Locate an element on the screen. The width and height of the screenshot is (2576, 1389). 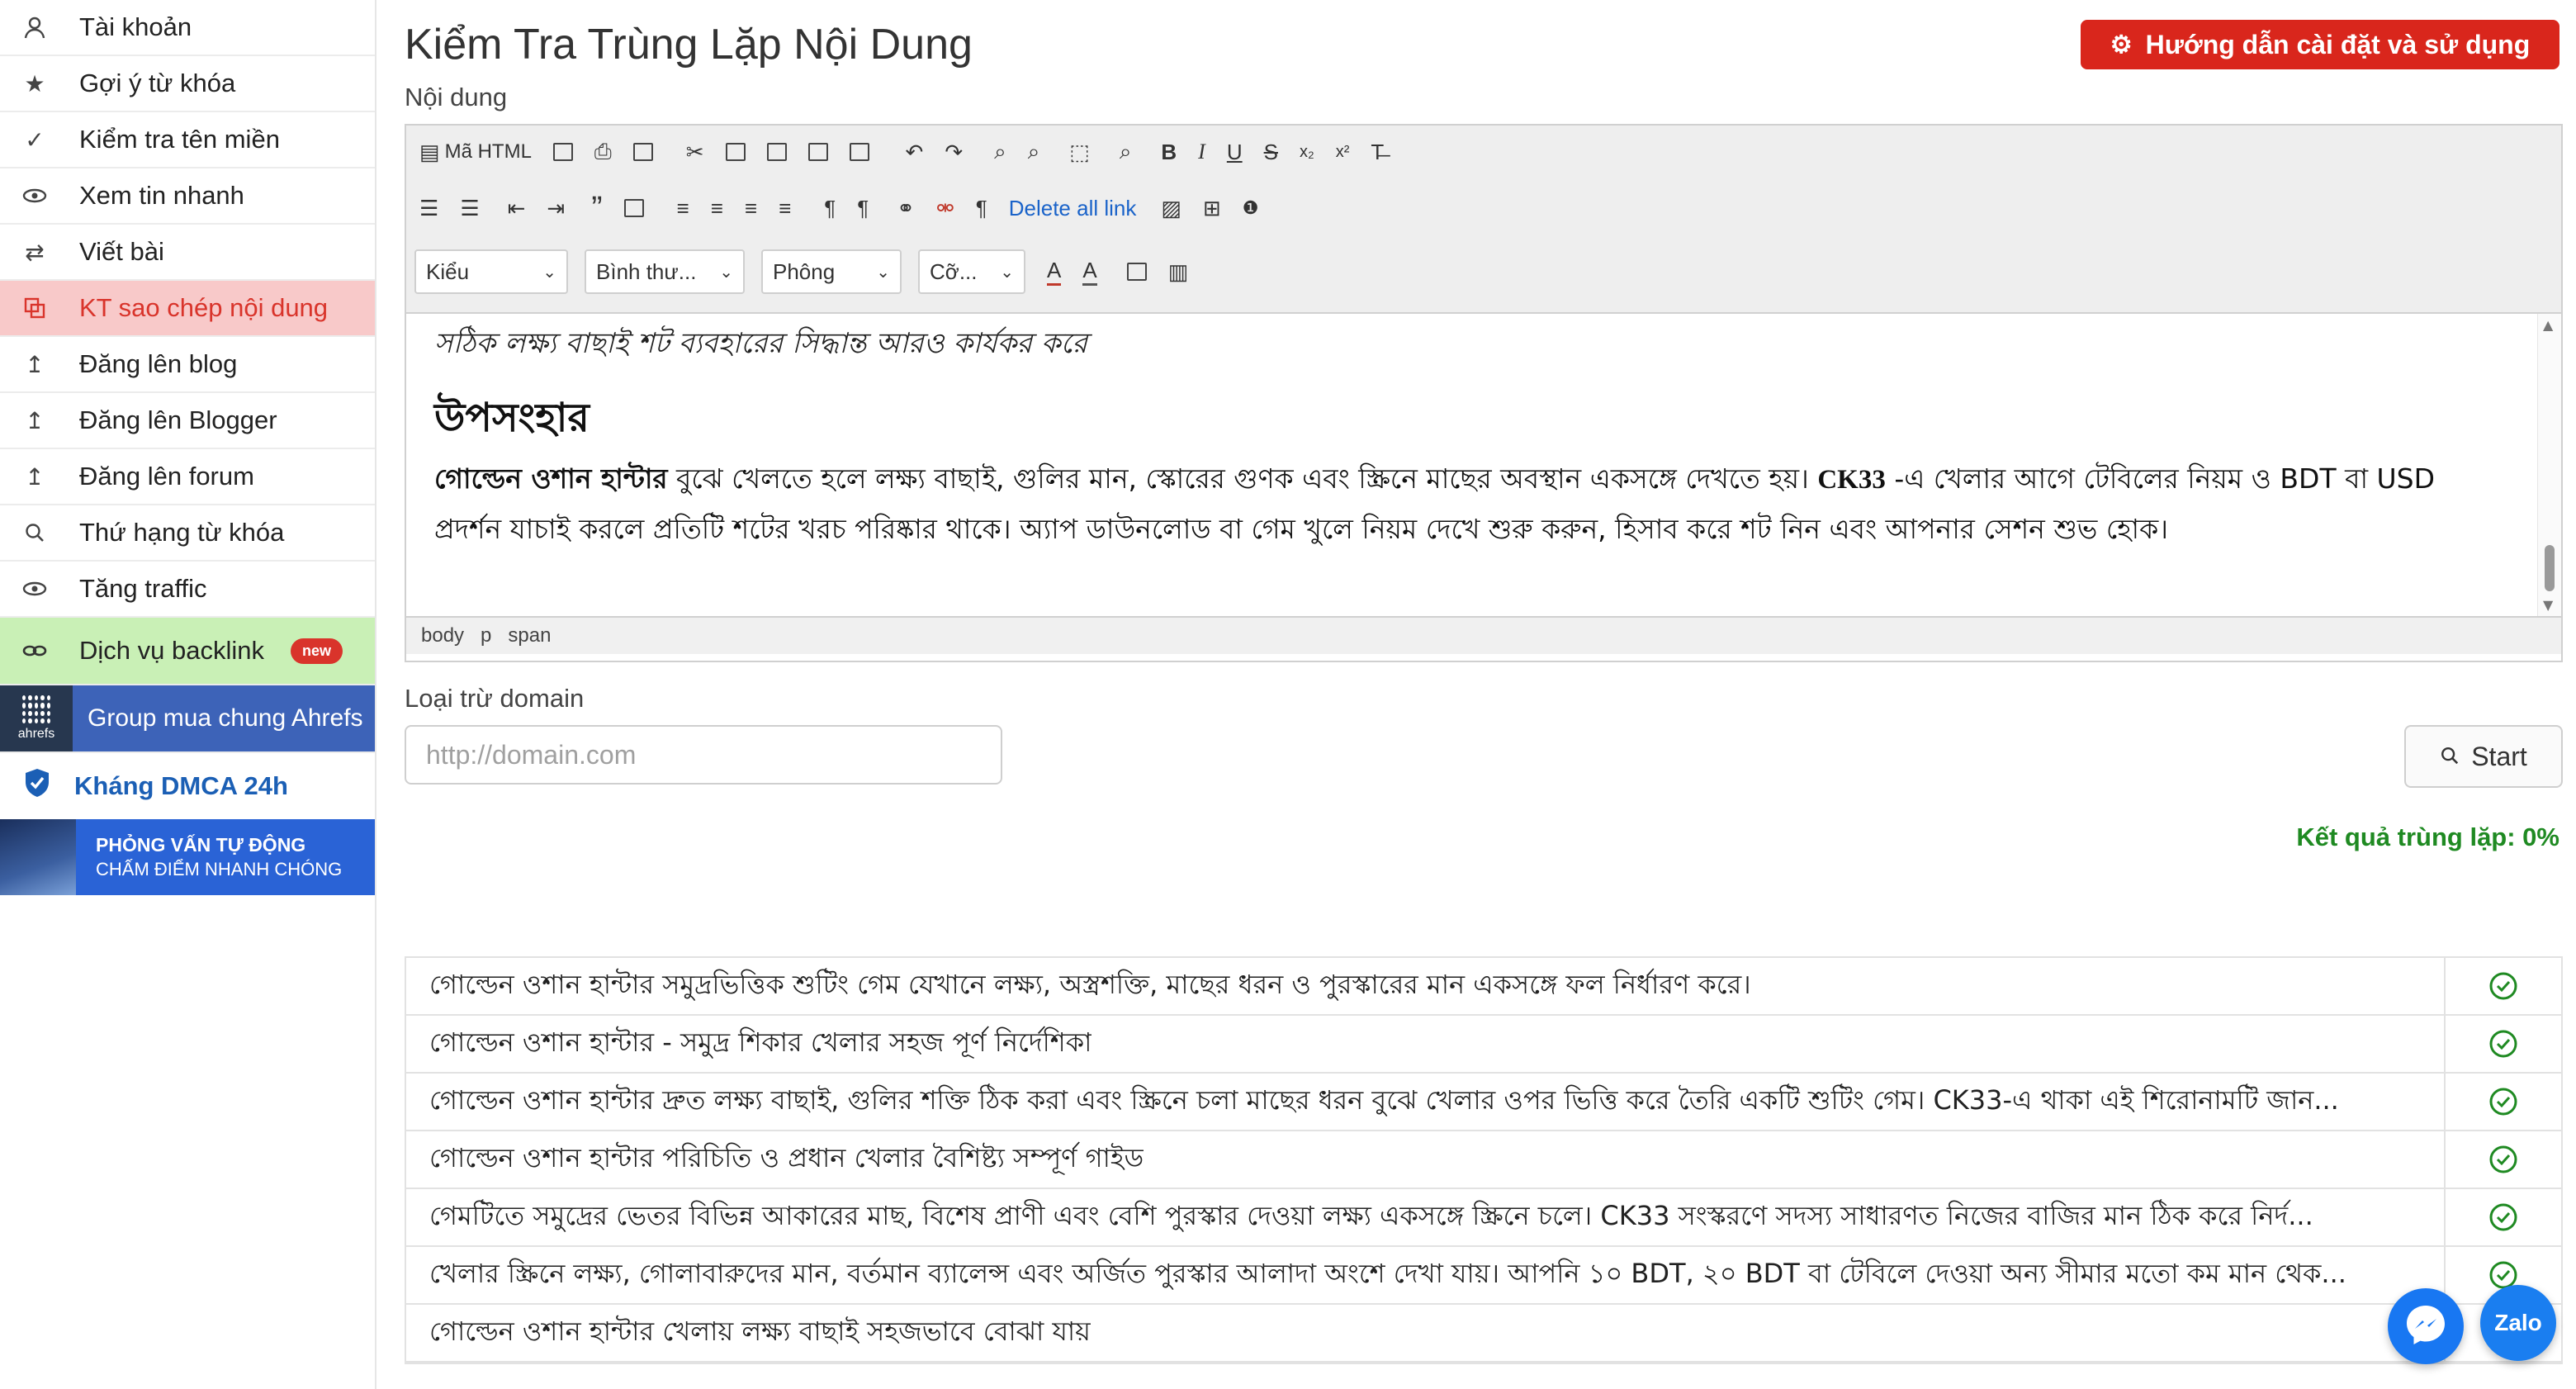
font-select: Phông ⌄ is located at coordinates (831, 271).